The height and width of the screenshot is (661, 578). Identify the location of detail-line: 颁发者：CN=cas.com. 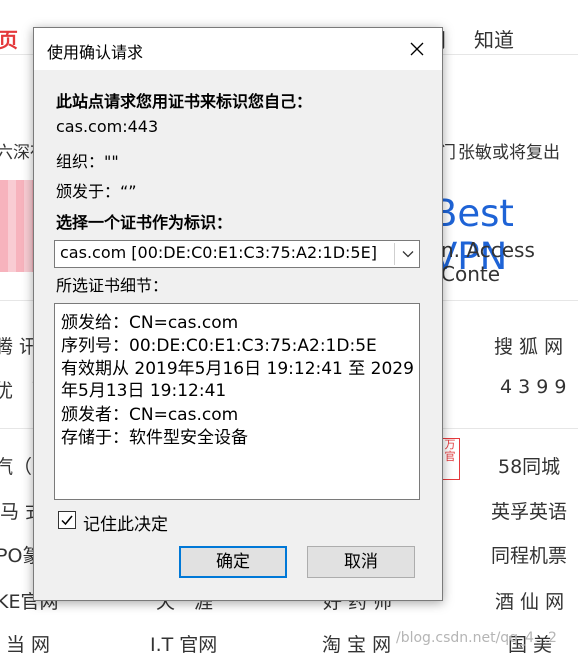
(150, 415).